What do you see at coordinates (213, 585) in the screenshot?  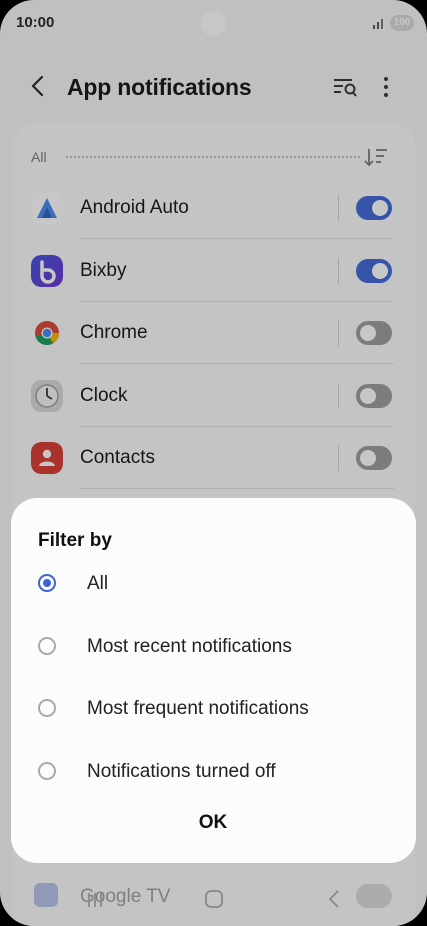 I see `filter-option-all: All` at bounding box center [213, 585].